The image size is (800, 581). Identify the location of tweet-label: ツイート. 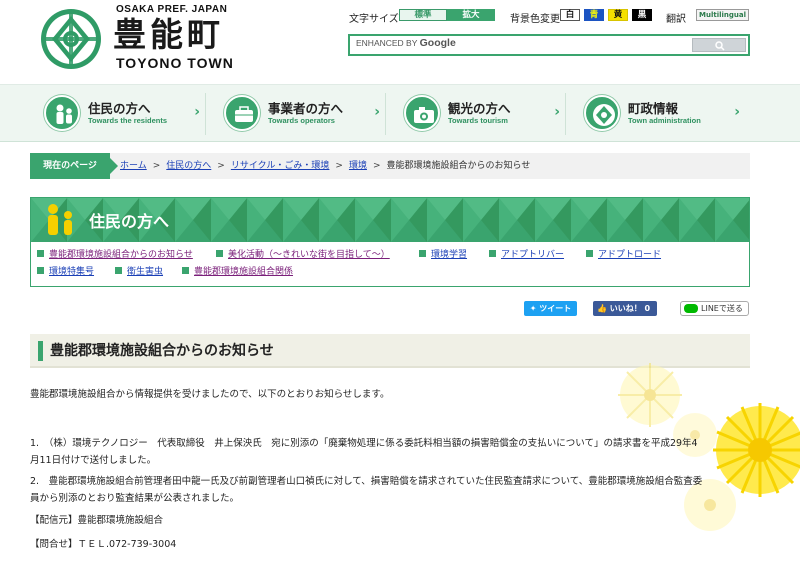
(555, 308).